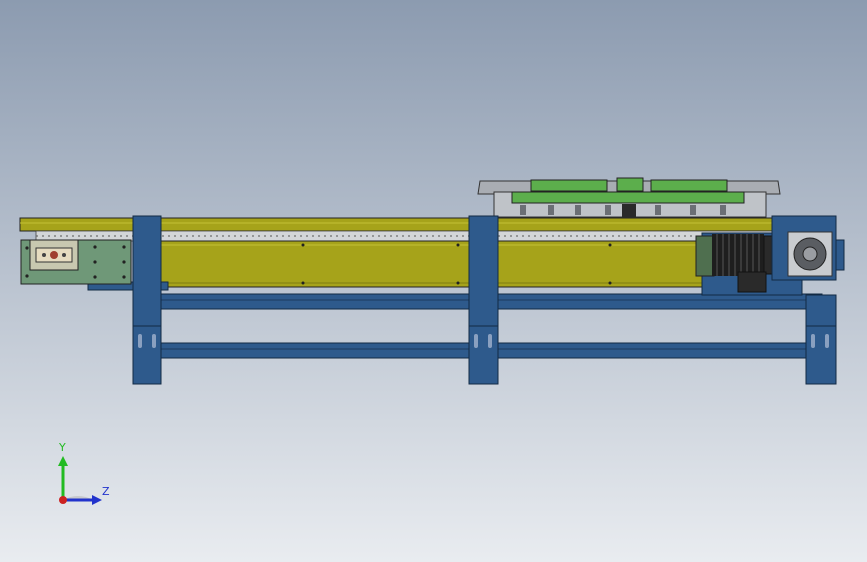 This screenshot has height=562, width=867. Describe the element at coordinates (63, 500) in the screenshot. I see `x-axis-dot` at that location.